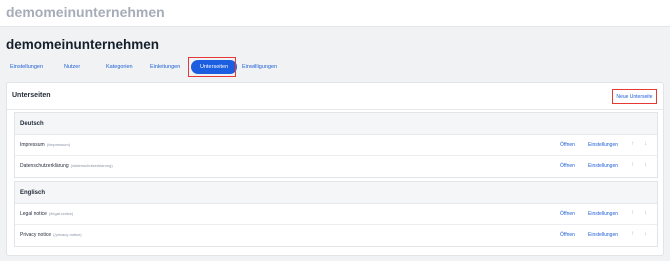  Describe the element at coordinates (336, 193) in the screenshot. I see `group-heading: Englisch` at that location.